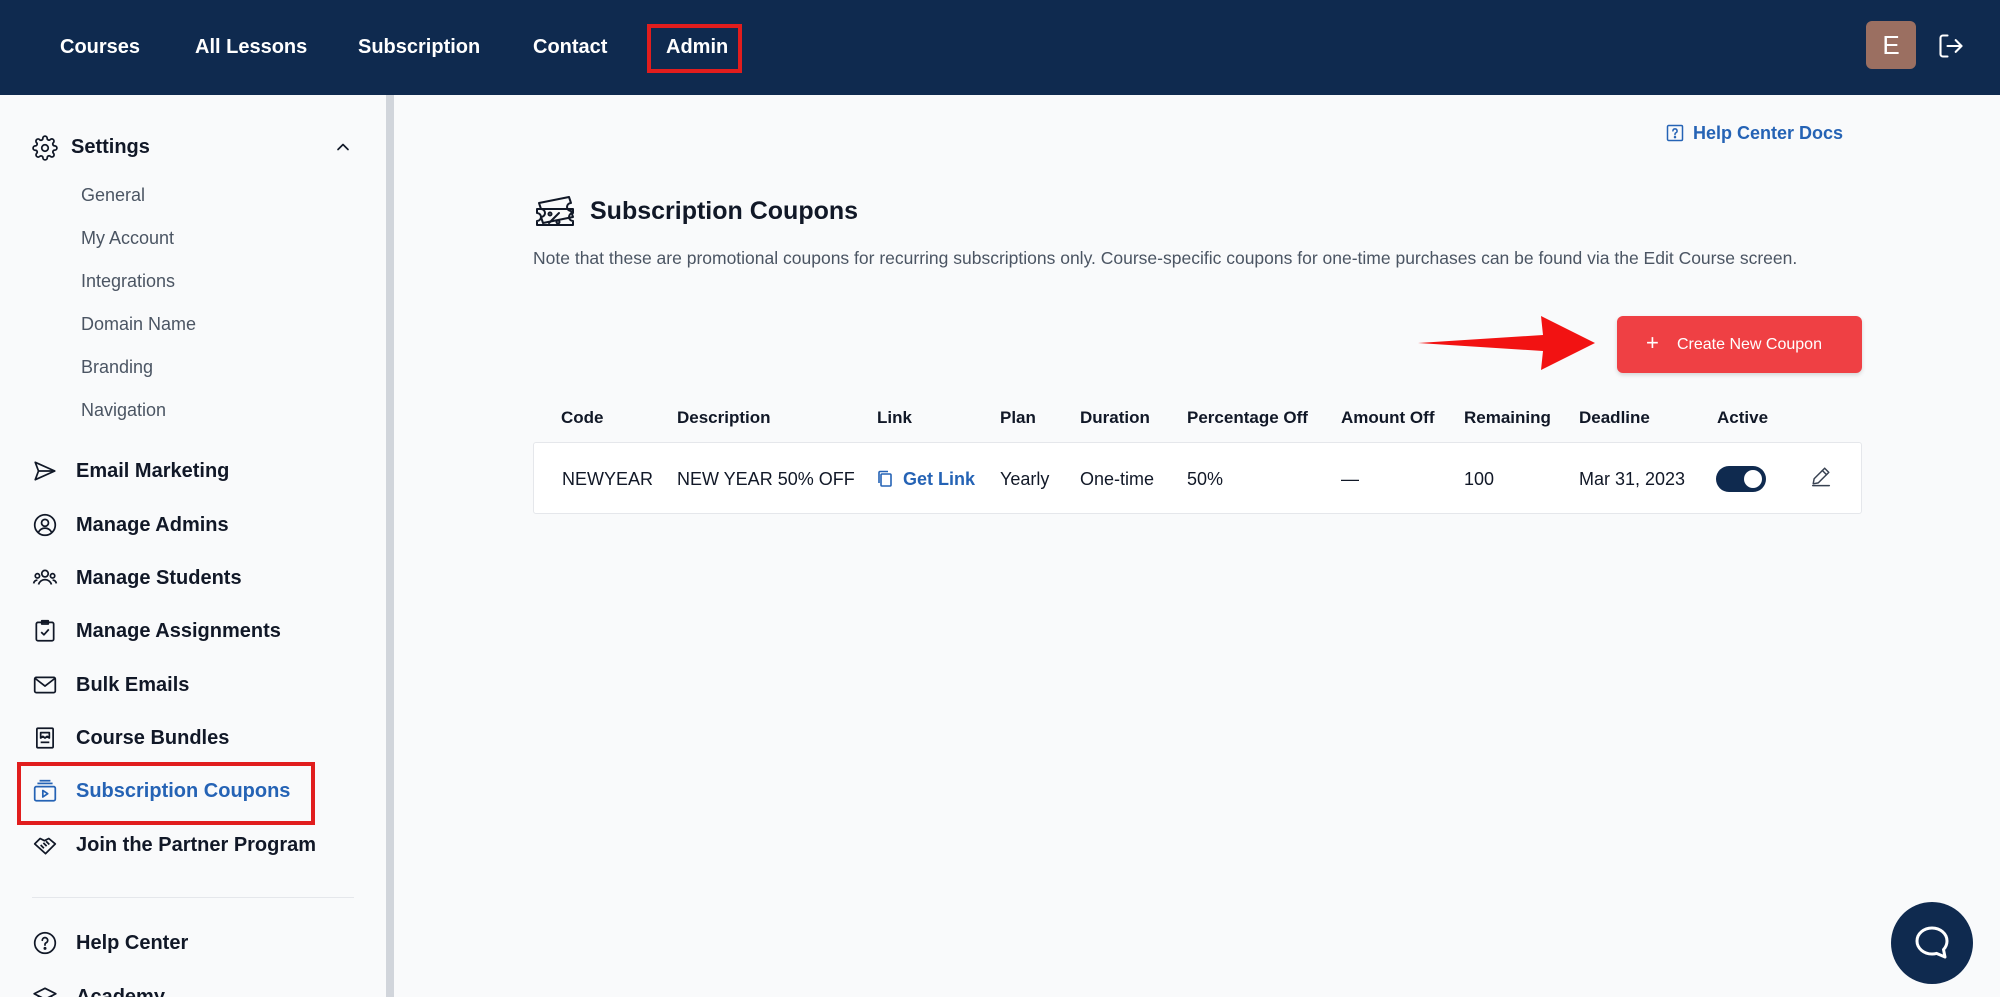 The width and height of the screenshot is (2000, 997). I want to click on users-icon, so click(45, 577).